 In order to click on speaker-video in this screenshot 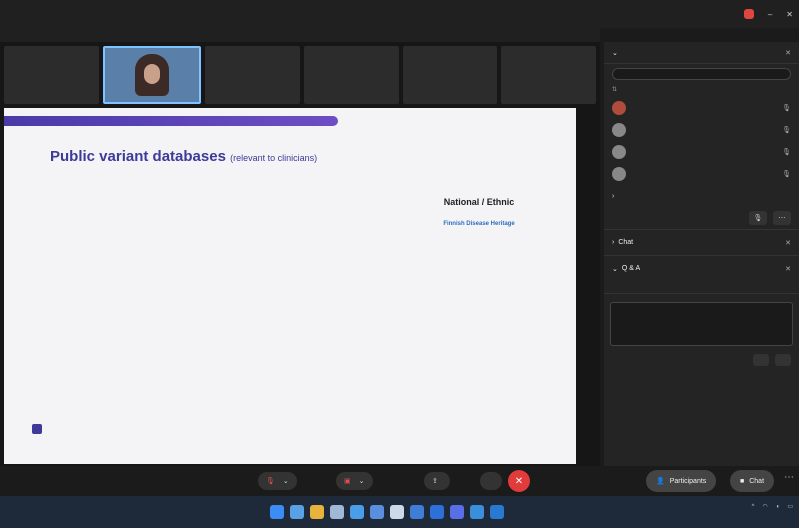, I will do `click(152, 75)`.